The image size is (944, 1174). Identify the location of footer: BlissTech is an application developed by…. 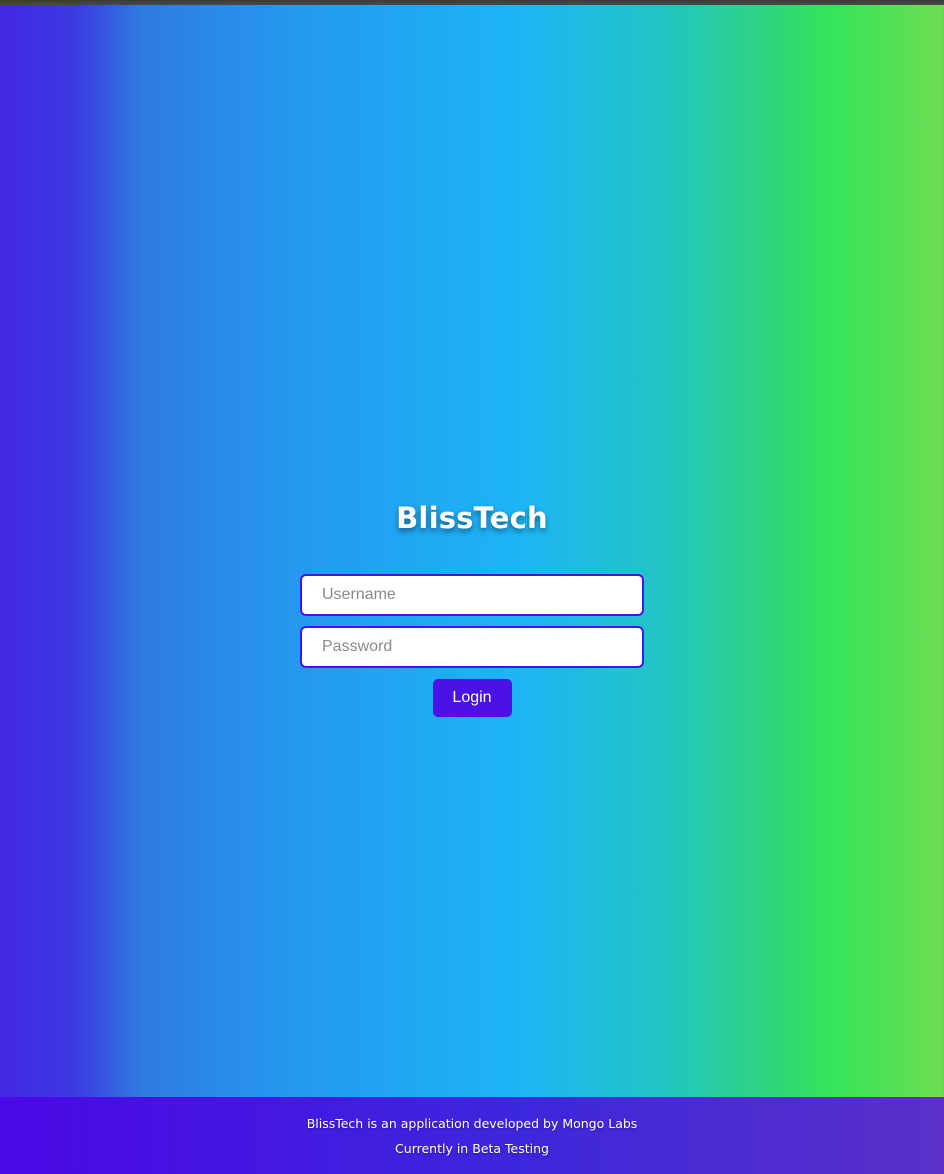
(472, 1135).